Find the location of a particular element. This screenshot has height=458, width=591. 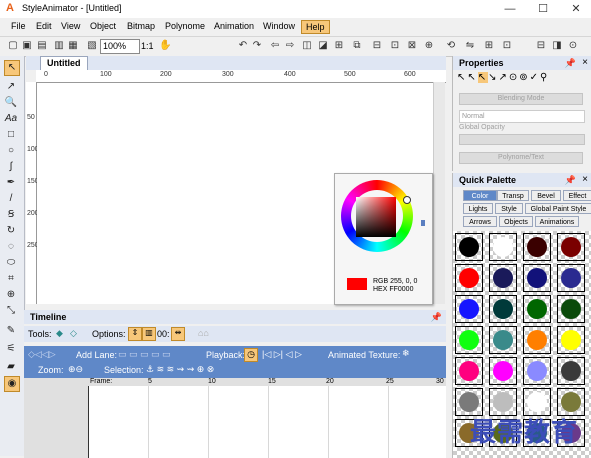

arrow-left-icon: ⇦ is located at coordinates (275, 46).